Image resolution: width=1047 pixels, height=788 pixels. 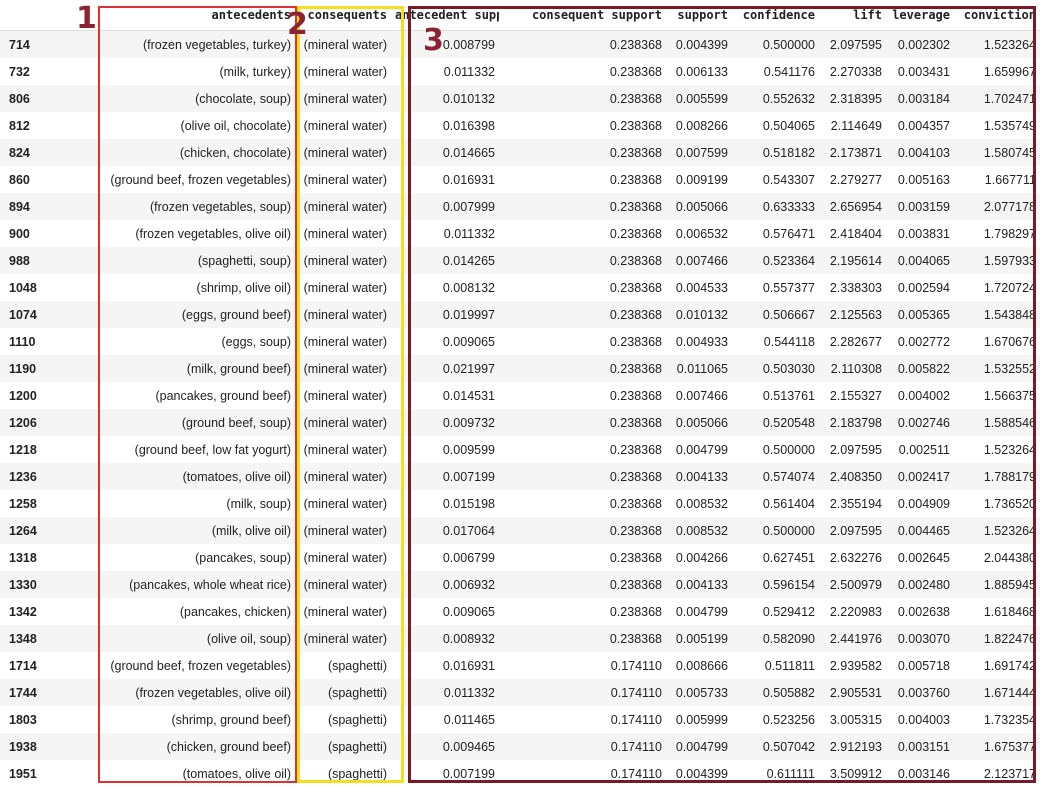 I want to click on cell-conviction: 1.523264, so click(x=997, y=44).